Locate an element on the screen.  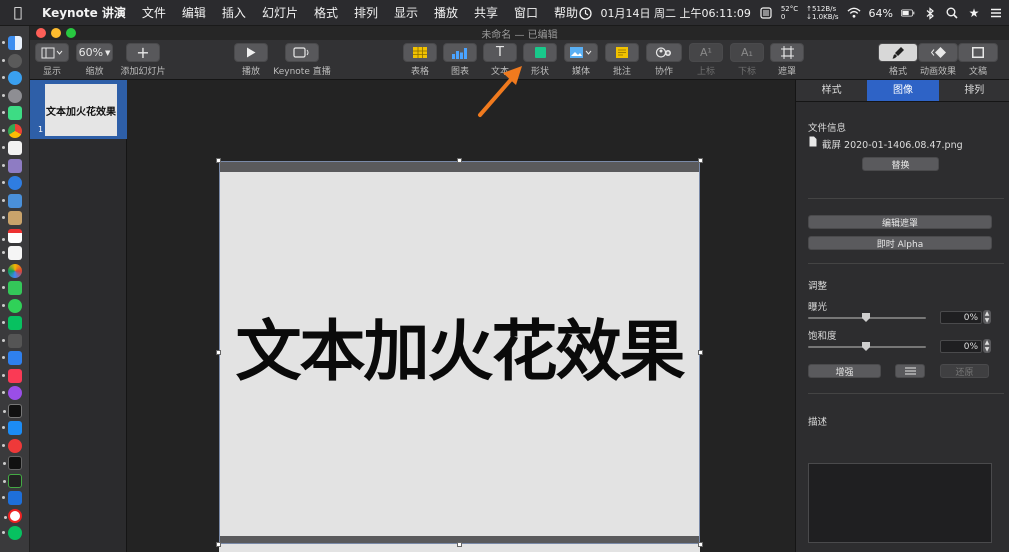
comment-button is located at coordinates (622, 52).